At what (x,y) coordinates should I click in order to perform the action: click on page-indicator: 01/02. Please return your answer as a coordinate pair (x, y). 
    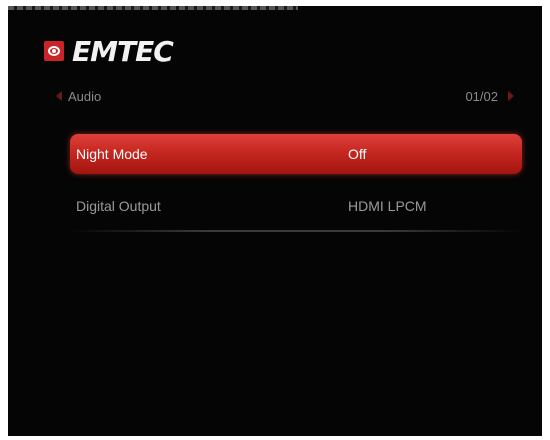
    Looking at the image, I should click on (489, 96).